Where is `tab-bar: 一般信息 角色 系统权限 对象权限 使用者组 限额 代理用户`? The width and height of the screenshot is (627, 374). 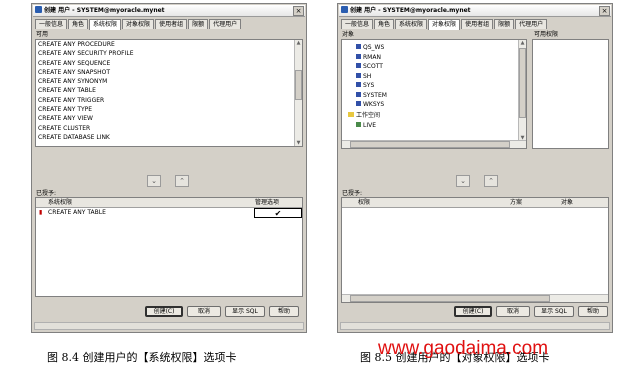
tab-bar: 一般信息 角色 系统权限 对象权限 使用者组 限额 代理用户 is located at coordinates (138, 24).